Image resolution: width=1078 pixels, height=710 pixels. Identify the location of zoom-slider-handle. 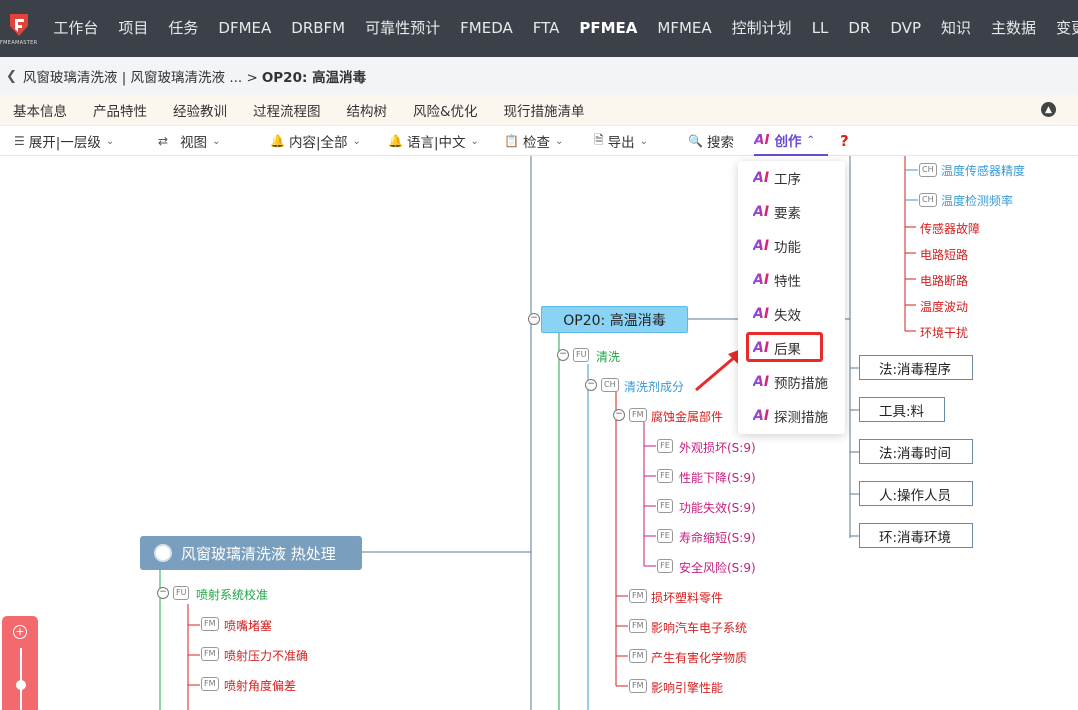
(21, 685).